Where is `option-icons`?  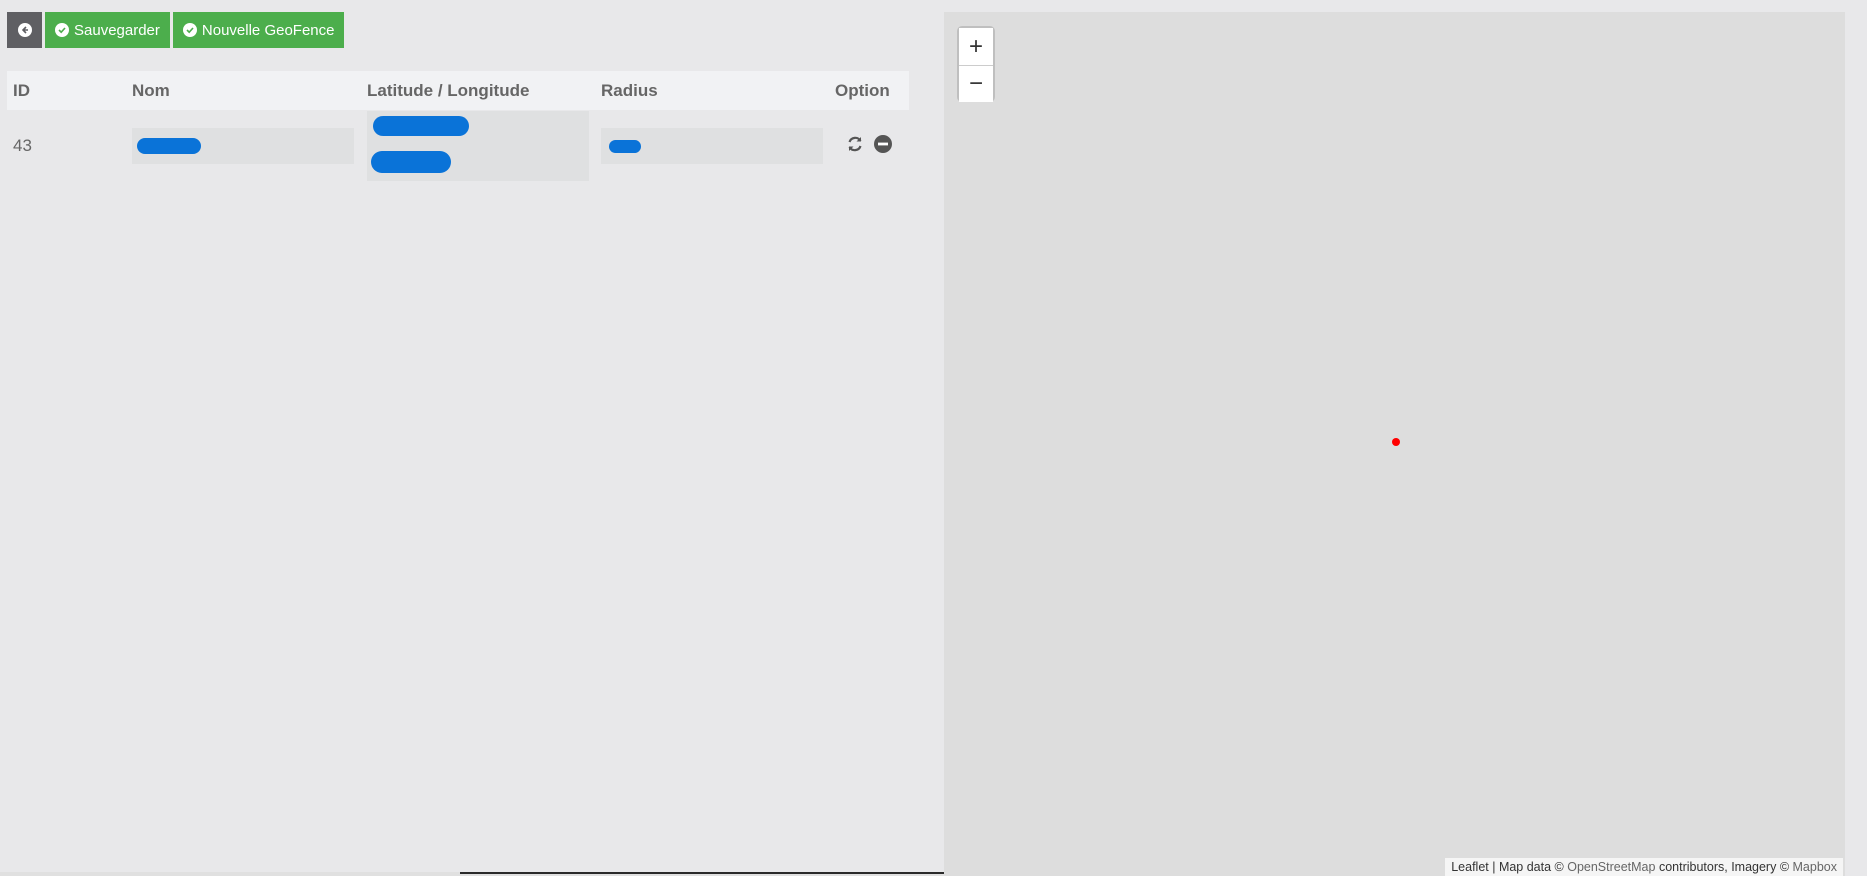
option-icons is located at coordinates (872, 146).